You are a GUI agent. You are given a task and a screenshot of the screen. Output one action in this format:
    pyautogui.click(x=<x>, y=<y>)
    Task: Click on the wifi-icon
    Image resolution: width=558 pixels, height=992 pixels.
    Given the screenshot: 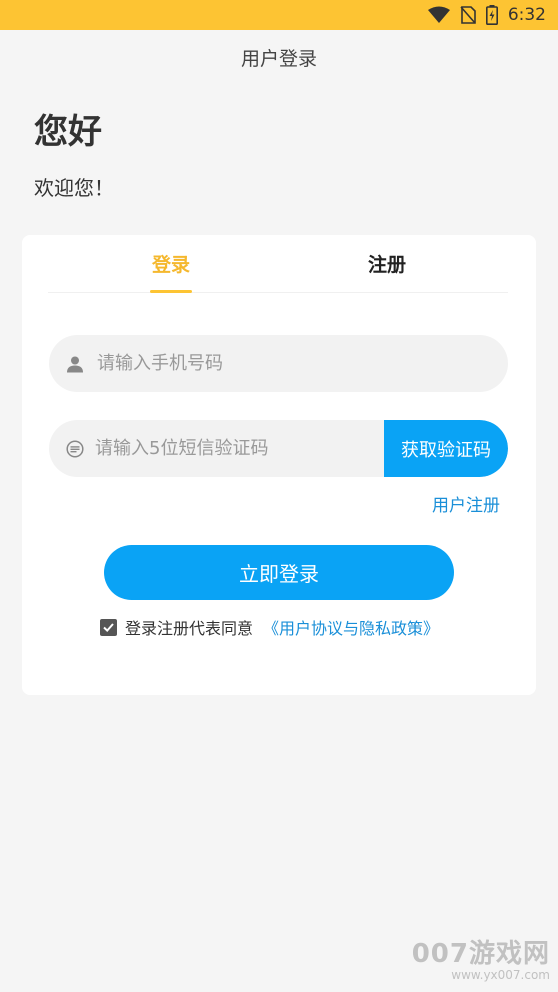 What is the action you would take?
    pyautogui.click(x=438, y=15)
    